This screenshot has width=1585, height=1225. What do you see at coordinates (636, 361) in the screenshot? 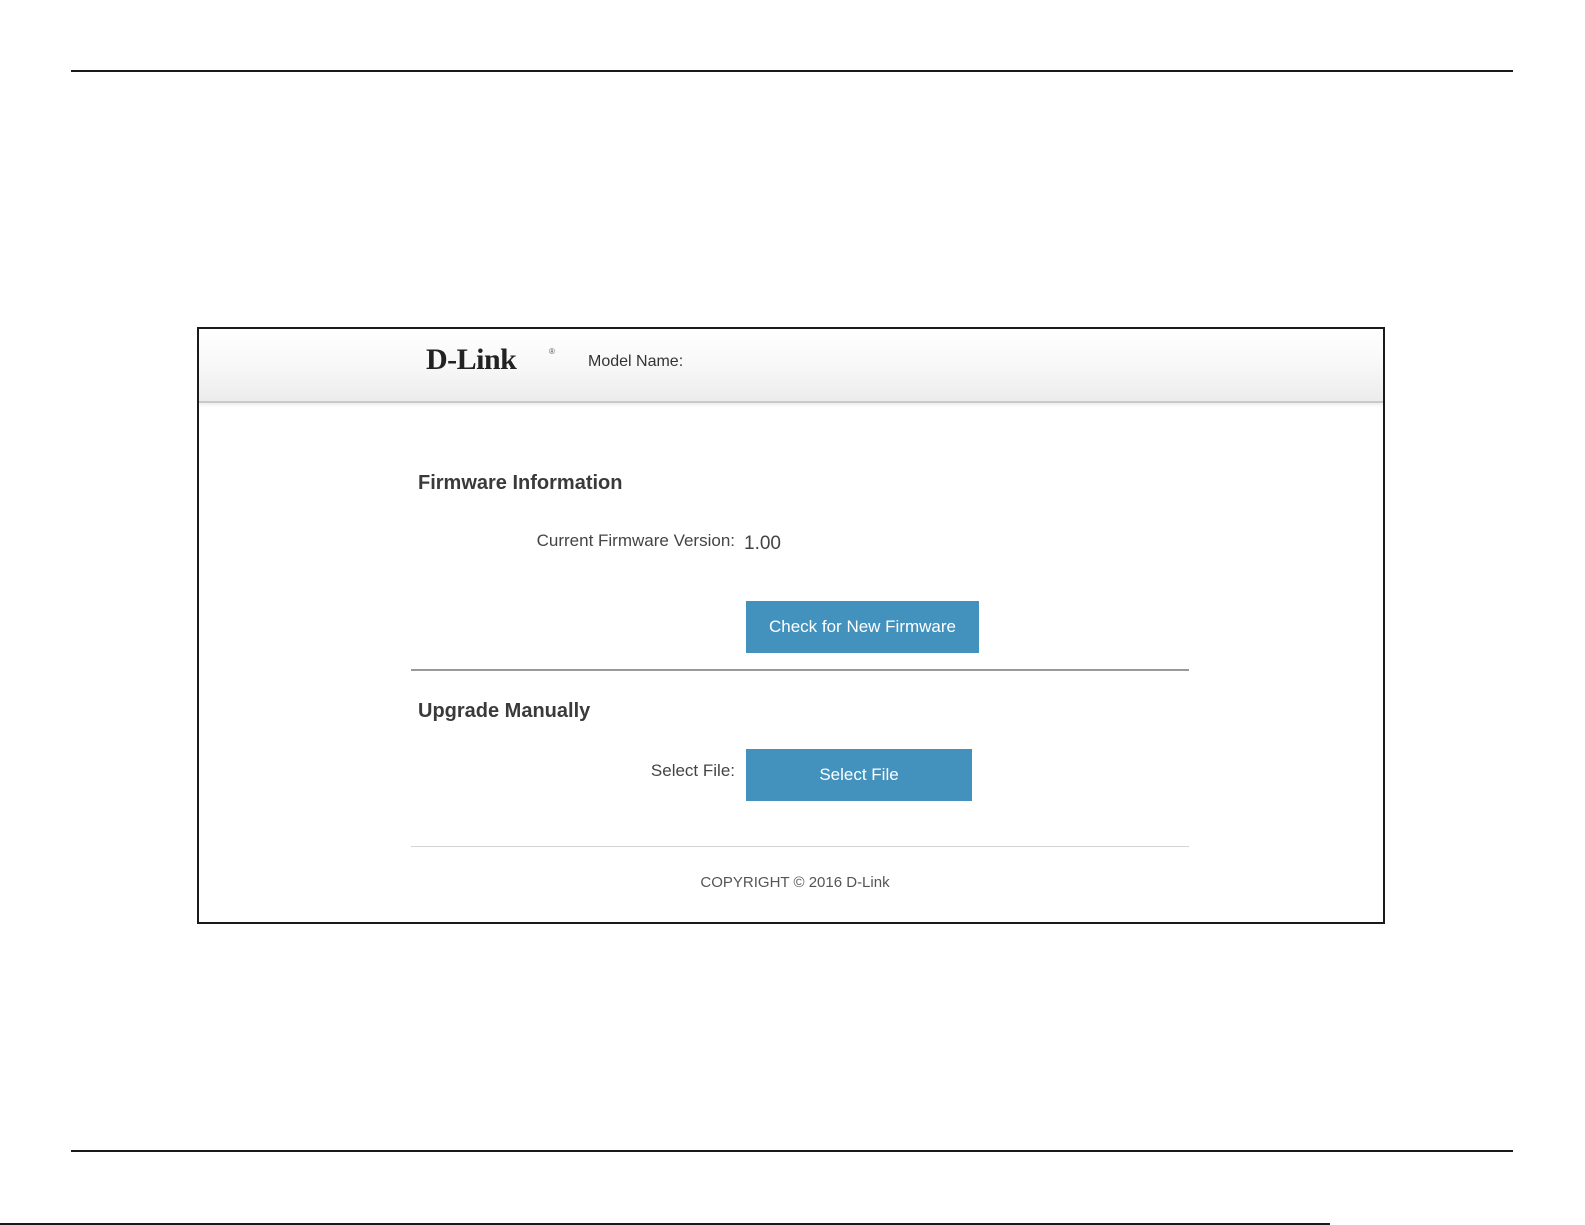
I see `model-name-label: Model Name:` at bounding box center [636, 361].